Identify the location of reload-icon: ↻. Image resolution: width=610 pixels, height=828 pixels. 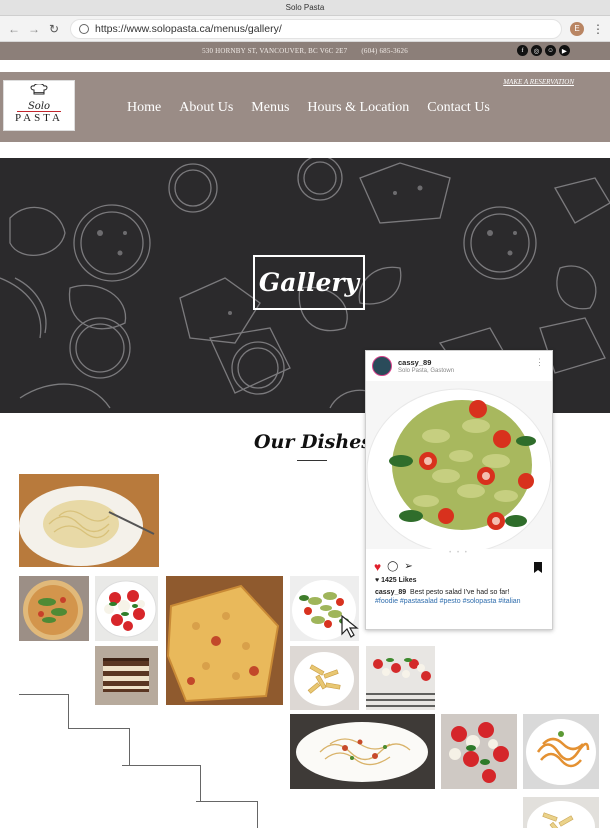
(54, 29).